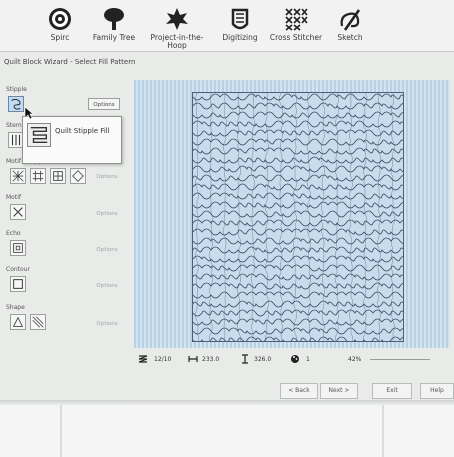 Image resolution: width=454 pixels, height=457 pixels. What do you see at coordinates (240, 37) in the screenshot?
I see `tool-digitizing-label: Digitizing` at bounding box center [240, 37].